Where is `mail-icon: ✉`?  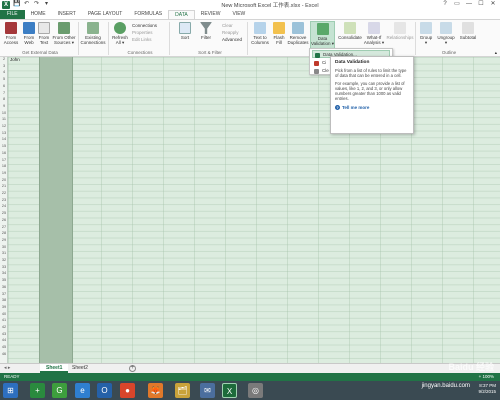 mail-icon: ✉ is located at coordinates (207, 390).